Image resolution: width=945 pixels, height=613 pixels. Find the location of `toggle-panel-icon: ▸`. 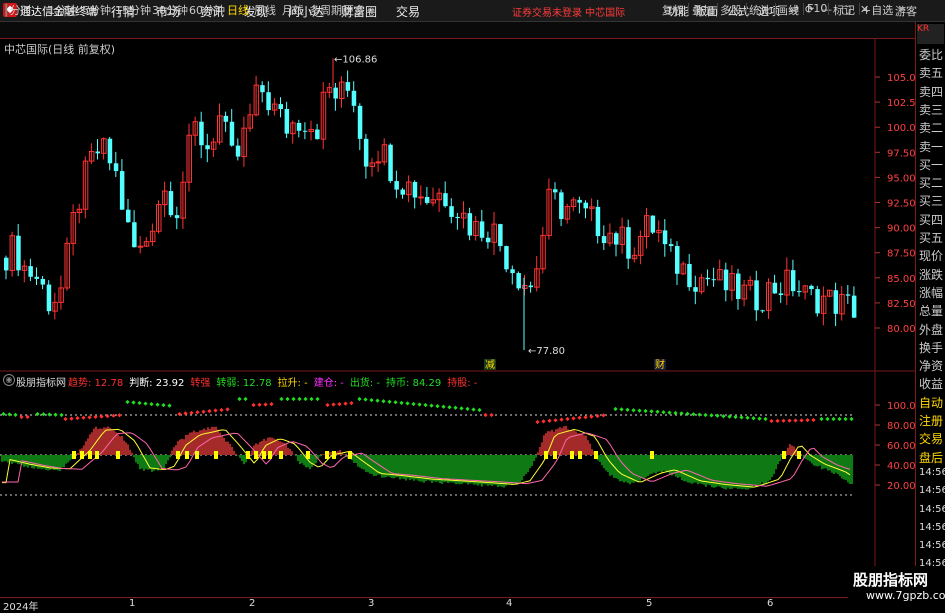

toggle-panel-icon: ▸ is located at coordinates (903, 8).